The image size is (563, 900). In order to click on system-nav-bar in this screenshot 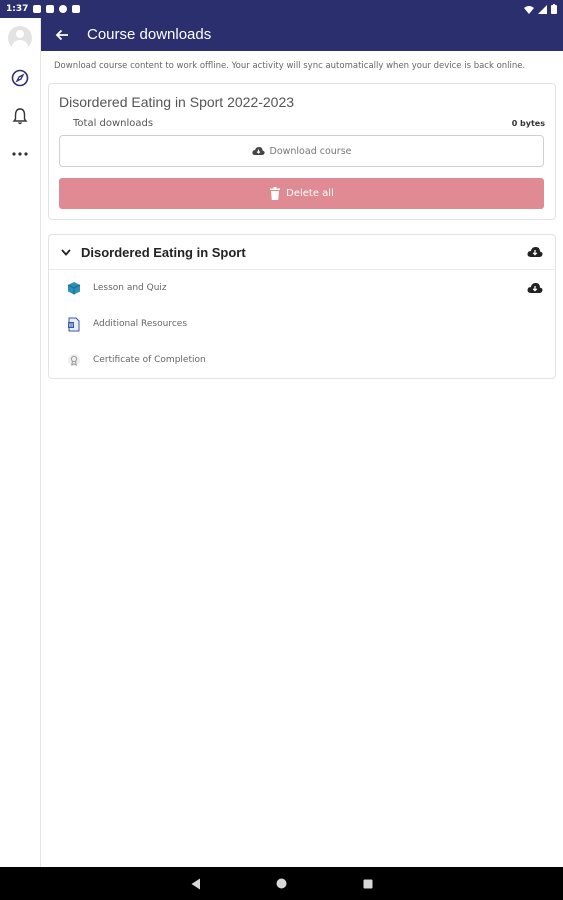, I will do `click(281, 883)`.